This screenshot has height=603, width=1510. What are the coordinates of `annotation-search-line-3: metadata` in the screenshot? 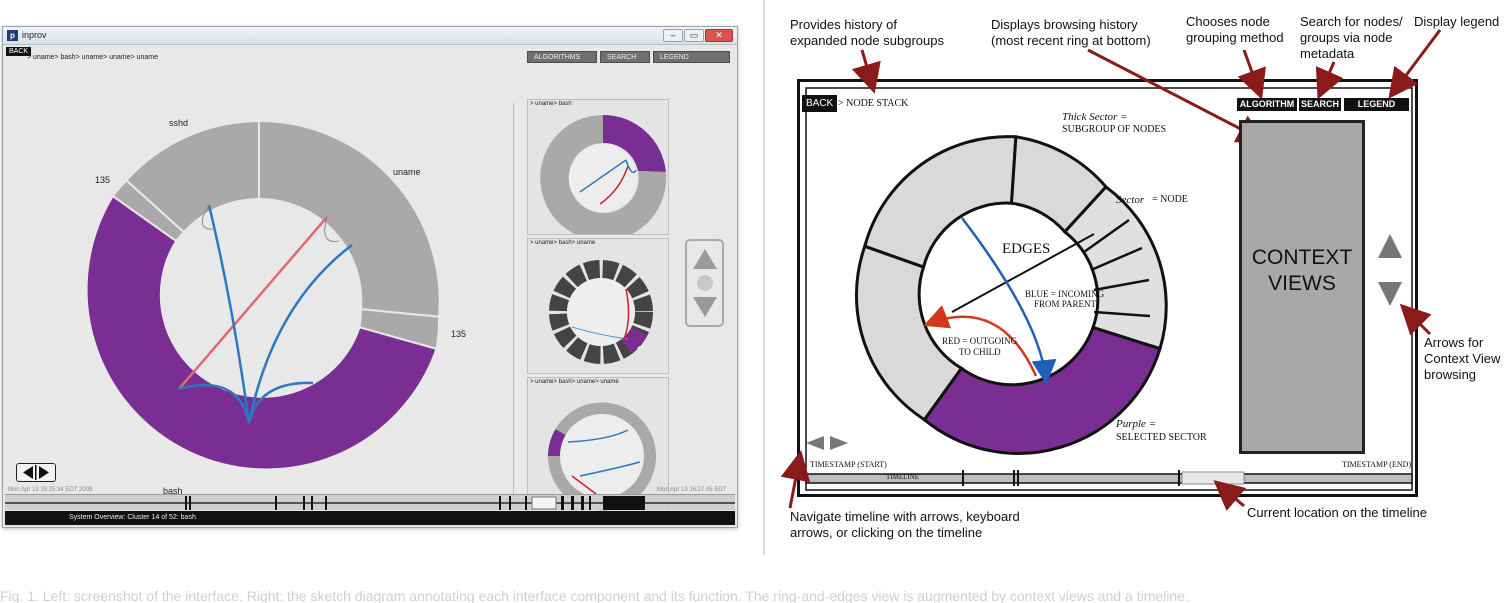 It's located at (1327, 53).